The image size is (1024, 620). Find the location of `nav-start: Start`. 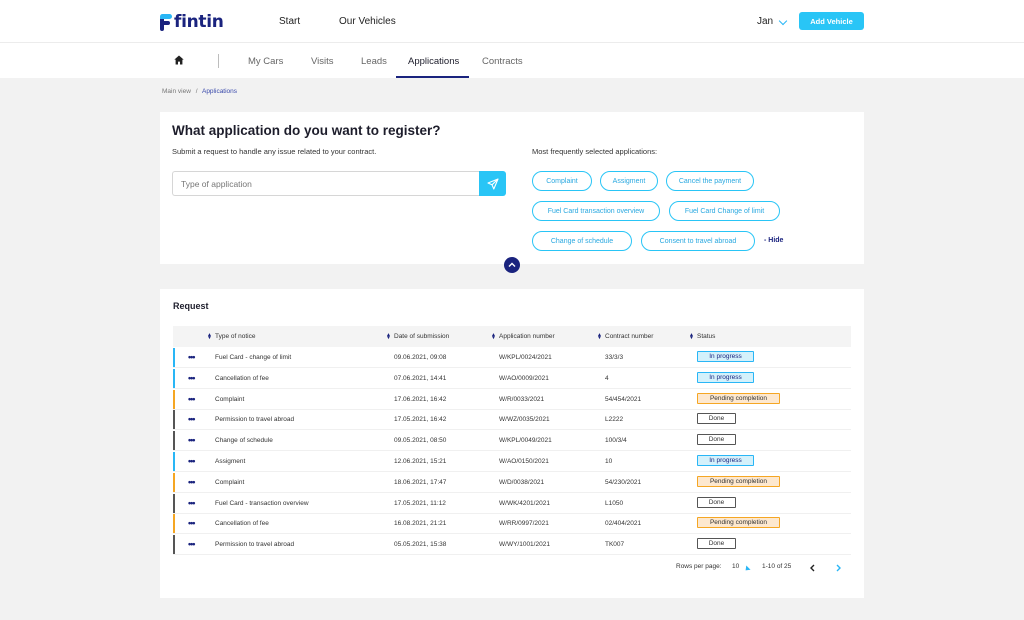

nav-start: Start is located at coordinates (289, 21).